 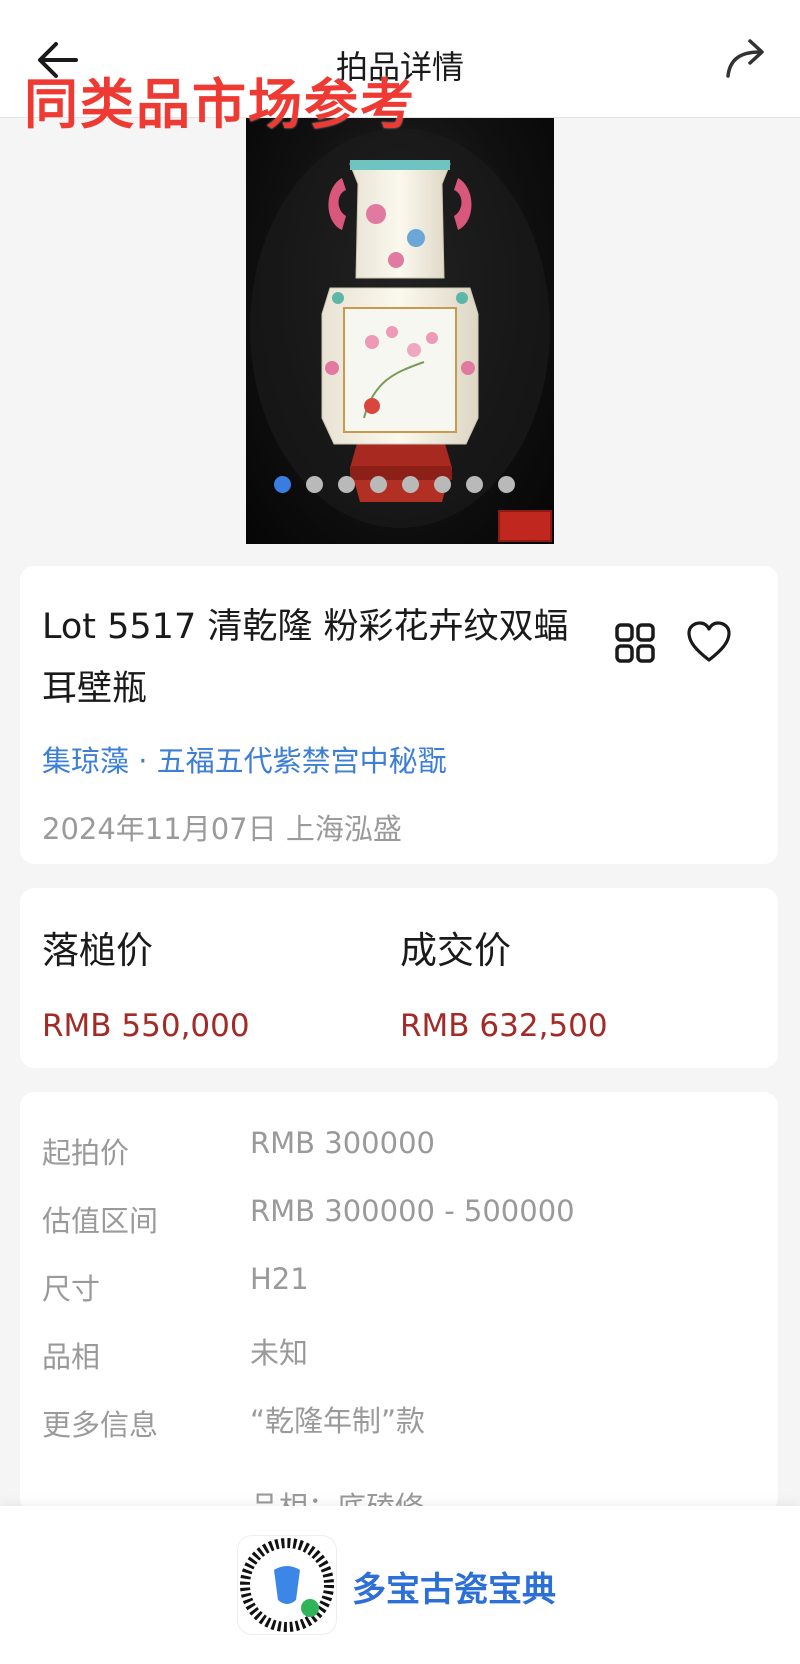 I want to click on qr-code-icon, so click(x=287, y=1585).